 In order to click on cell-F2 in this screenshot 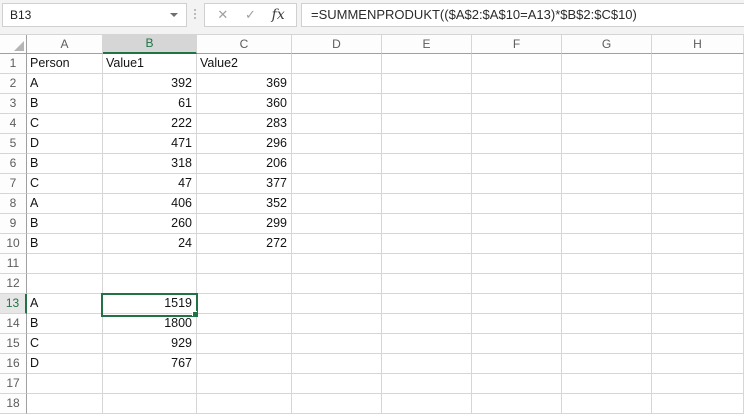, I will do `click(517, 84)`.